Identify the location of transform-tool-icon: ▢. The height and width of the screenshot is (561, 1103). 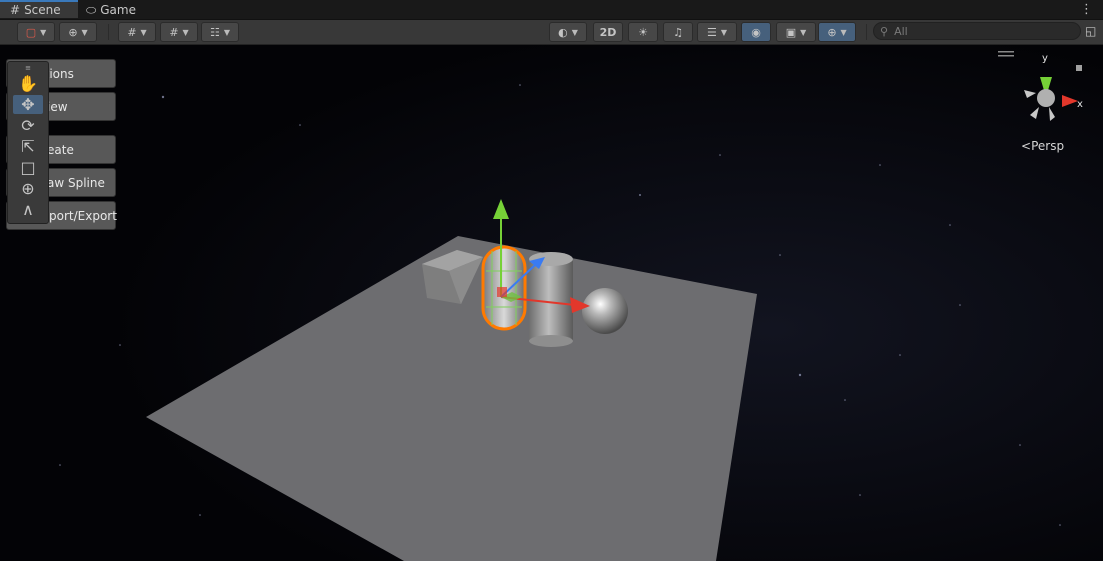
(31, 32).